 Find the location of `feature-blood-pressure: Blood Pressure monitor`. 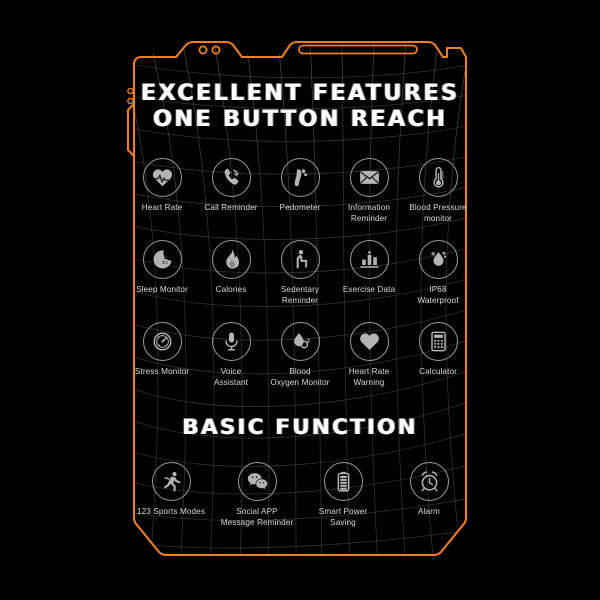

feature-blood-pressure: Blood Pressure monitor is located at coordinates (438, 191).